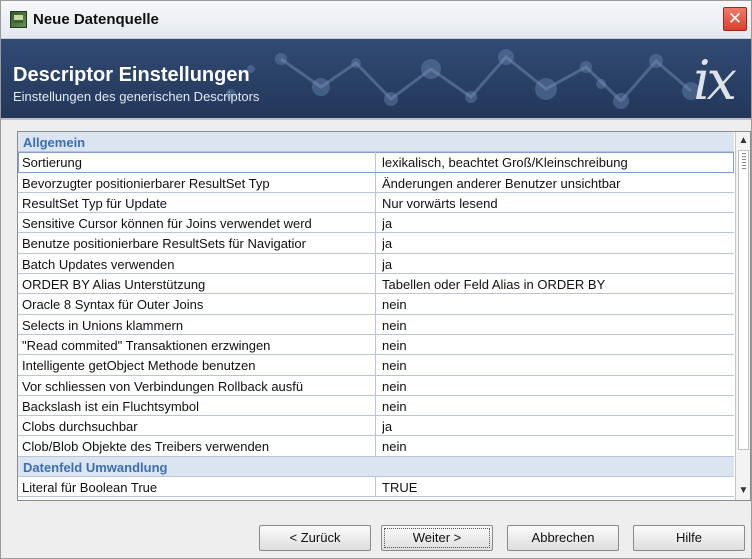 This screenshot has height=559, width=752. What do you see at coordinates (197, 284) in the screenshot?
I see `property-name: ORDER BY Alias Unterstützung` at bounding box center [197, 284].